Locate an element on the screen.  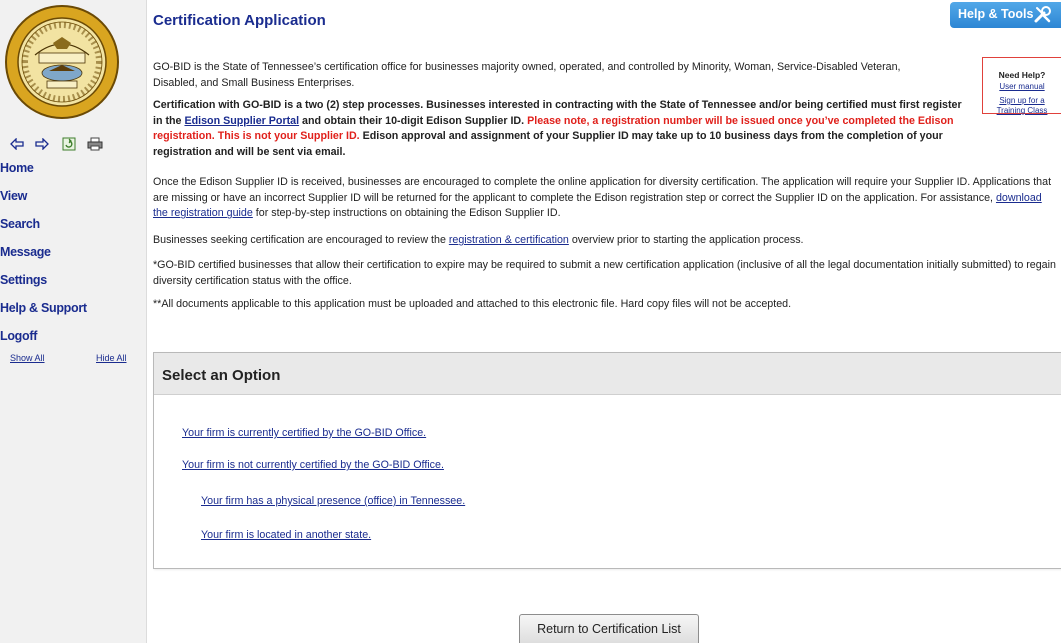
nav-settings: Settings is located at coordinates (73, 286).